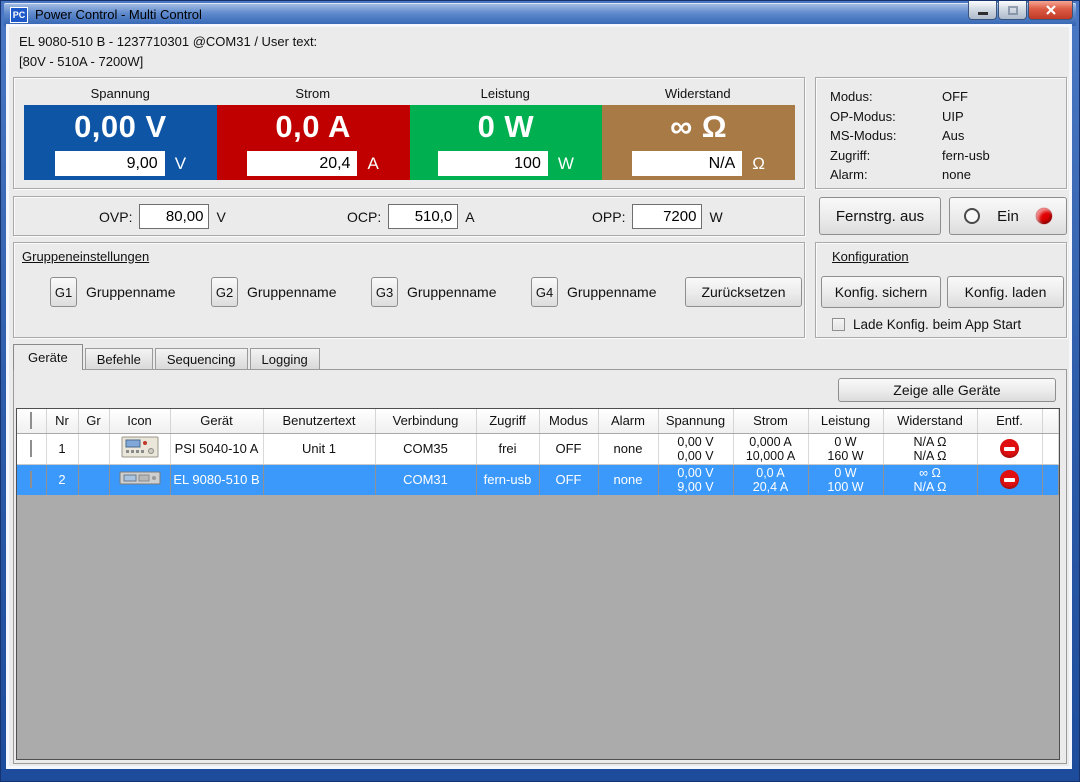  Describe the element at coordinates (109, 163) in the screenshot. I see `voltage-set-input` at that location.